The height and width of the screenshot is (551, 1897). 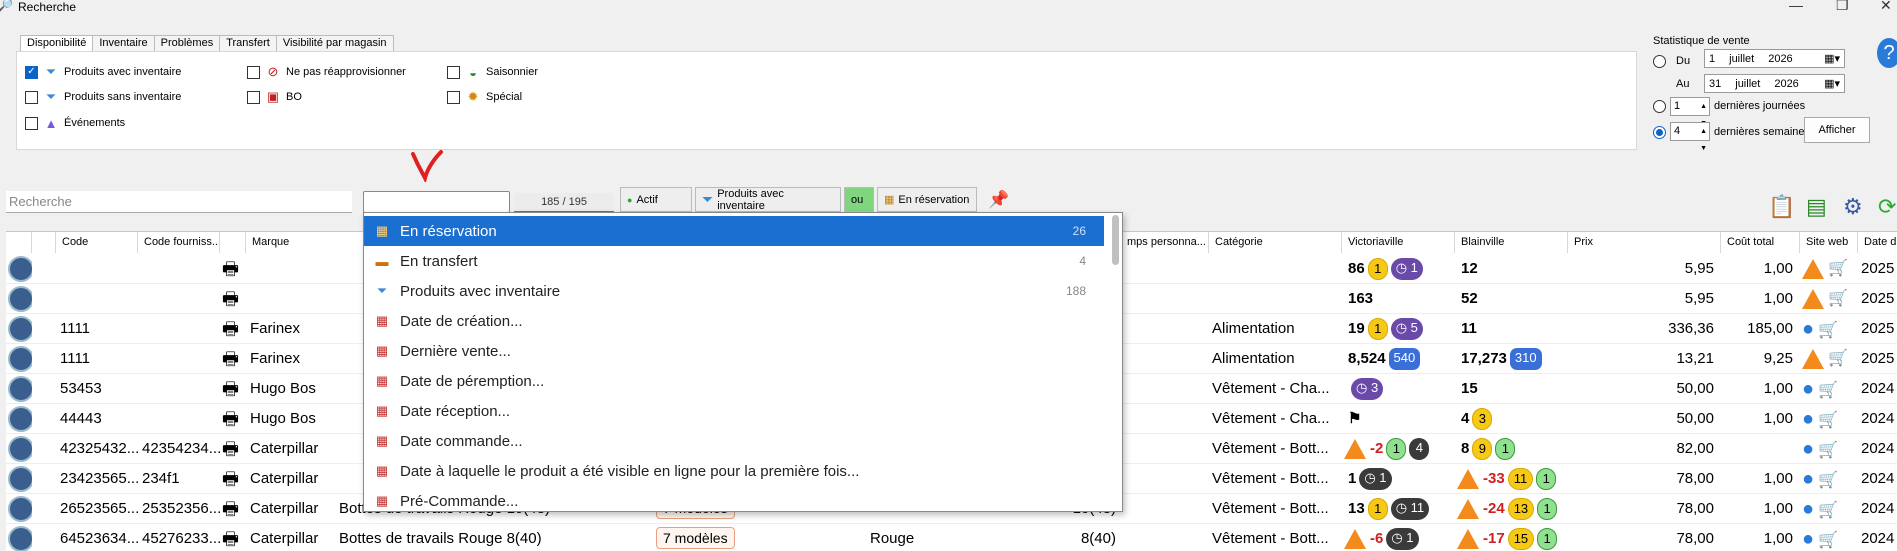 I want to click on stock-value: -2, so click(x=1377, y=448).